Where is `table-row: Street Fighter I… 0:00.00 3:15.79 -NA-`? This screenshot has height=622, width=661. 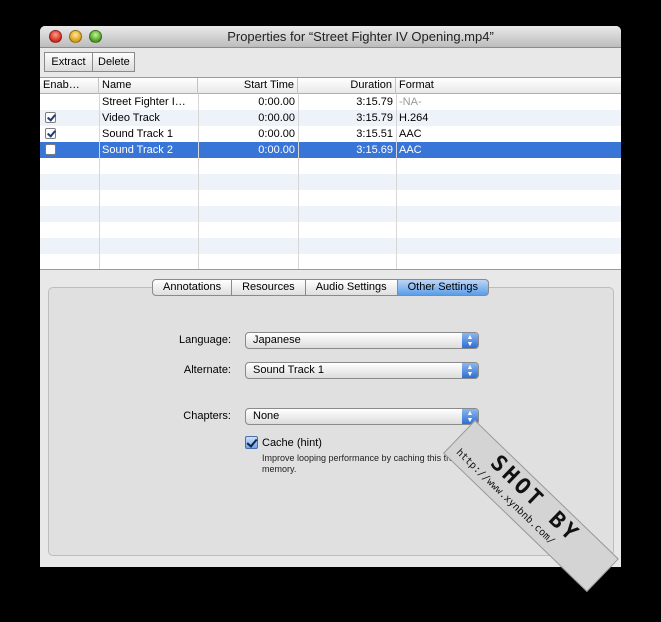
table-row: Street Fighter I… 0:00.00 3:15.79 -NA- is located at coordinates (330, 102).